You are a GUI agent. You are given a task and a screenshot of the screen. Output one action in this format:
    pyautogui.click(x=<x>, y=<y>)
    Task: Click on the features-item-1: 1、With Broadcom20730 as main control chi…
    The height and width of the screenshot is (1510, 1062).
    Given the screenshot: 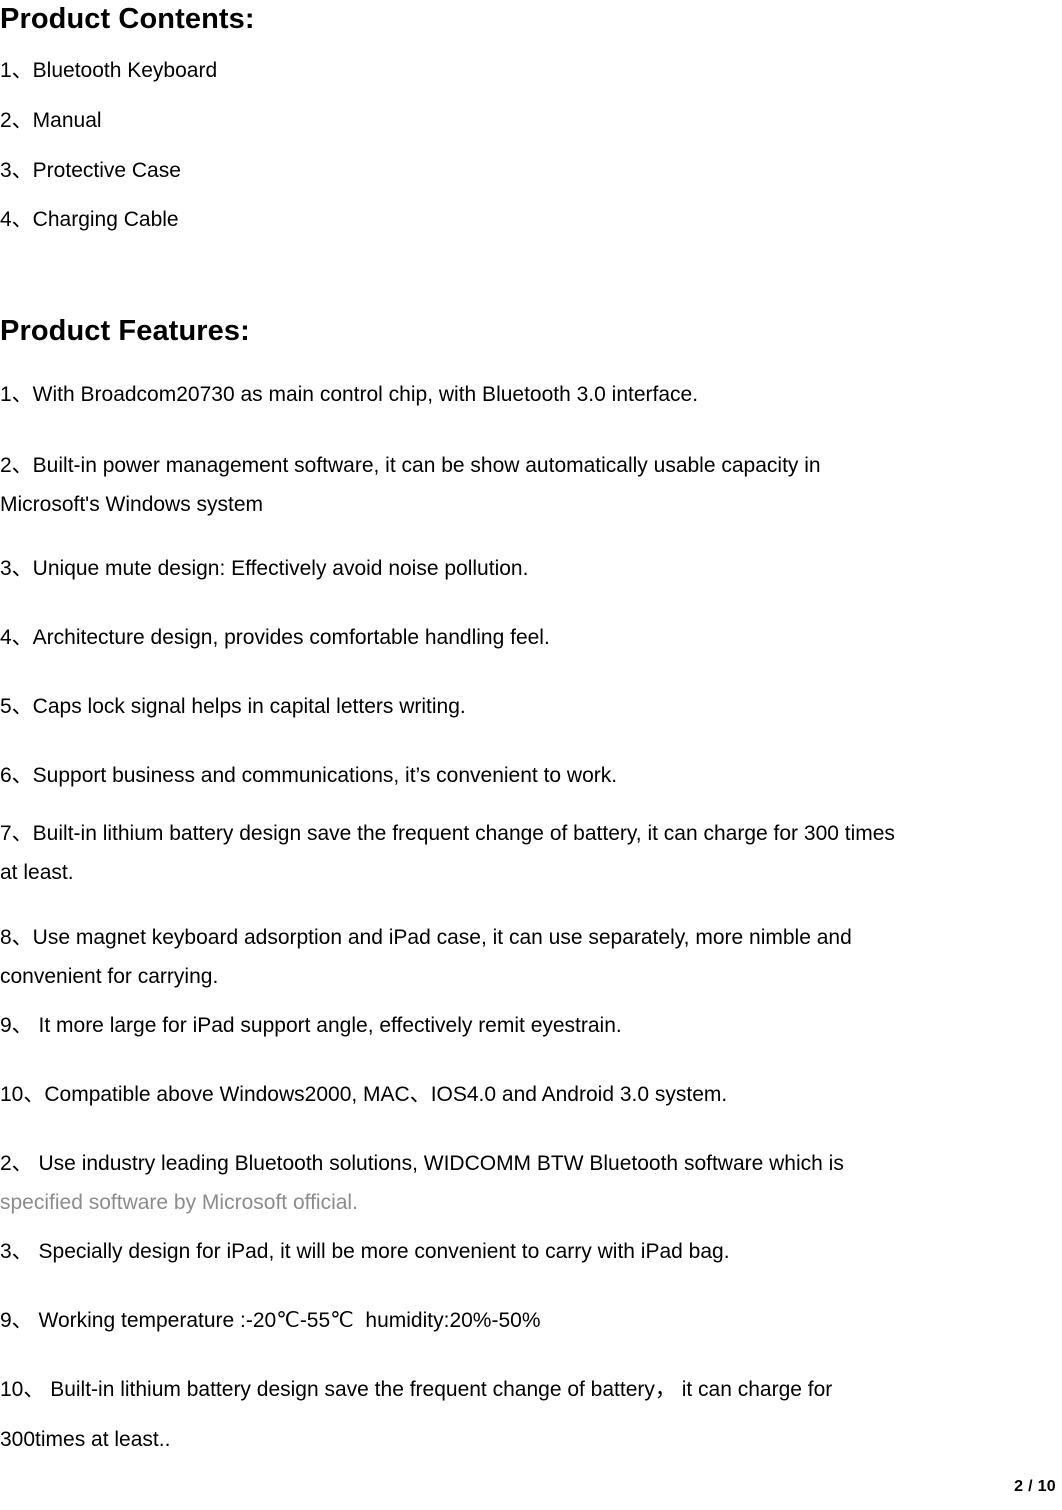 What is the action you would take?
    pyautogui.click(x=349, y=394)
    